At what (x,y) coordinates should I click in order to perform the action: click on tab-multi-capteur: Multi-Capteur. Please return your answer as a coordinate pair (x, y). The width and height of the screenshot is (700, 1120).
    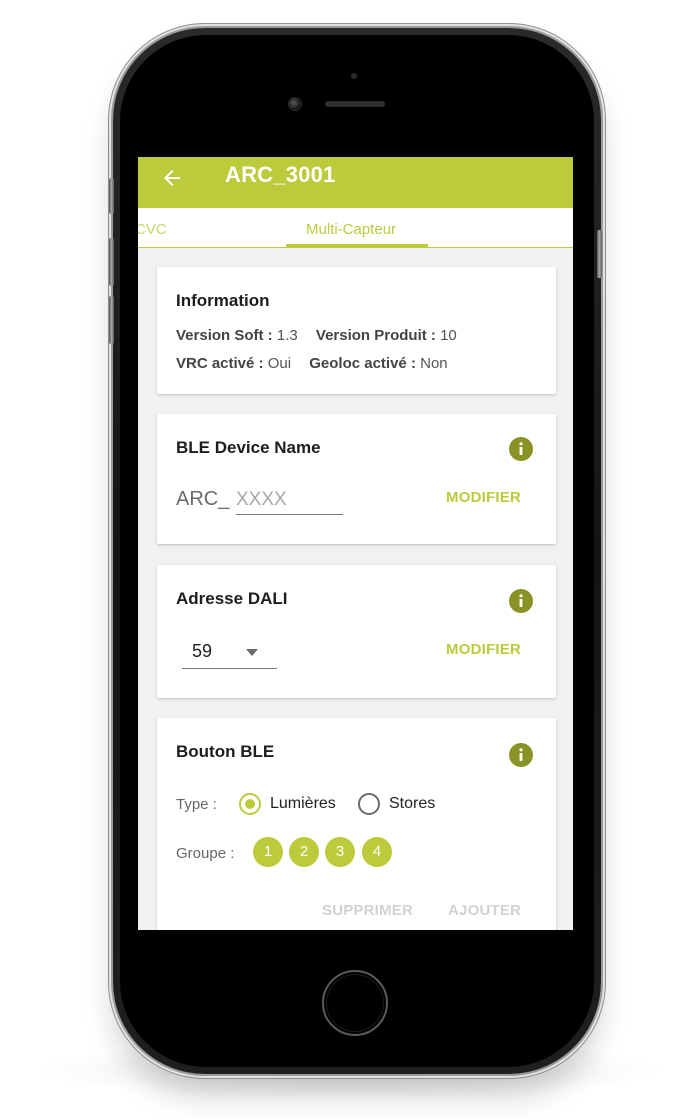
    Looking at the image, I should click on (351, 229).